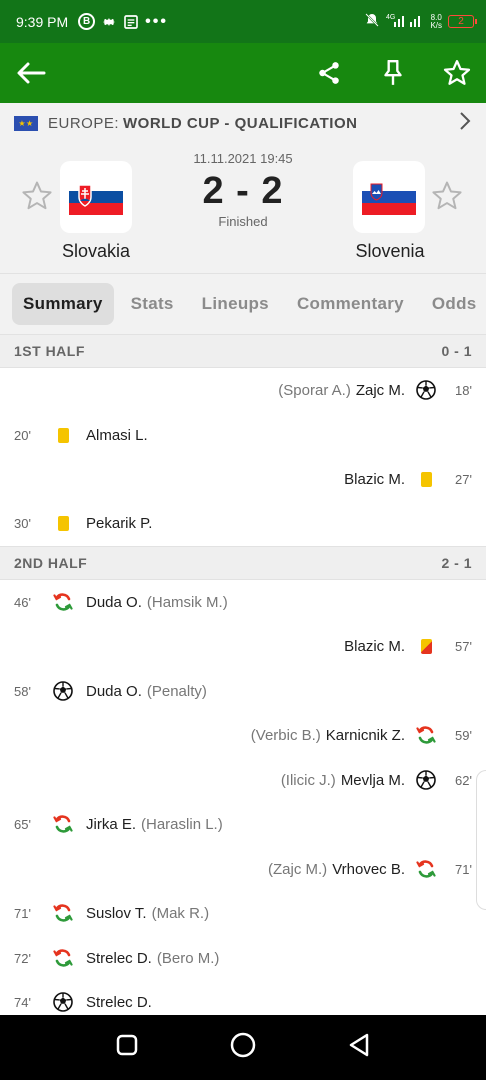 The width and height of the screenshot is (486, 1080). I want to click on half-score: 2 - 1, so click(456, 563).